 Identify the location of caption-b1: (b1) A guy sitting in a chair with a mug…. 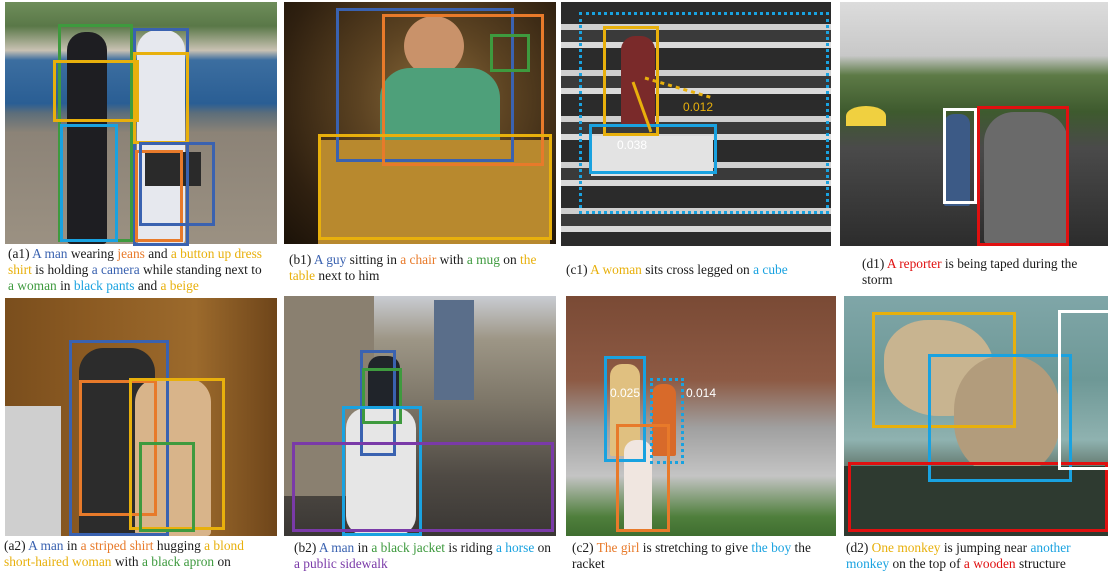
(420, 268).